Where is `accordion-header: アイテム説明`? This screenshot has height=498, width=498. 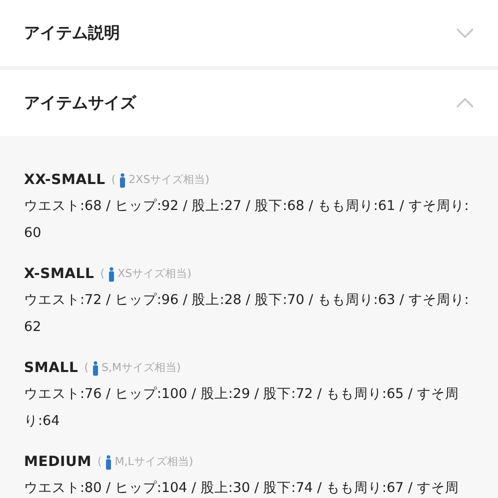
accordion-header: アイテム説明 is located at coordinates (249, 33).